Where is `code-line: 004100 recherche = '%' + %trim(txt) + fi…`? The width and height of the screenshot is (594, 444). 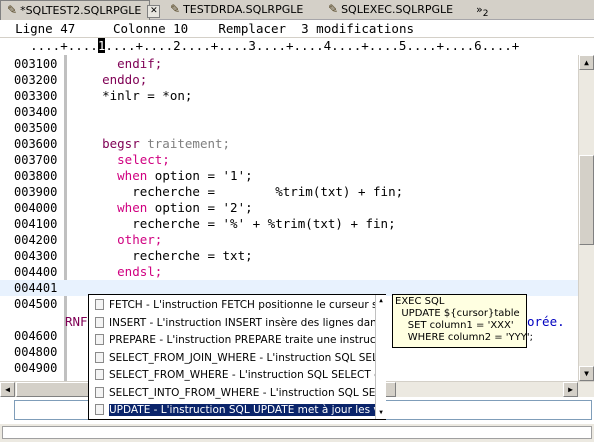 code-line: 004100 recherche = '%' + %trim(txt) + fi… is located at coordinates (289, 224).